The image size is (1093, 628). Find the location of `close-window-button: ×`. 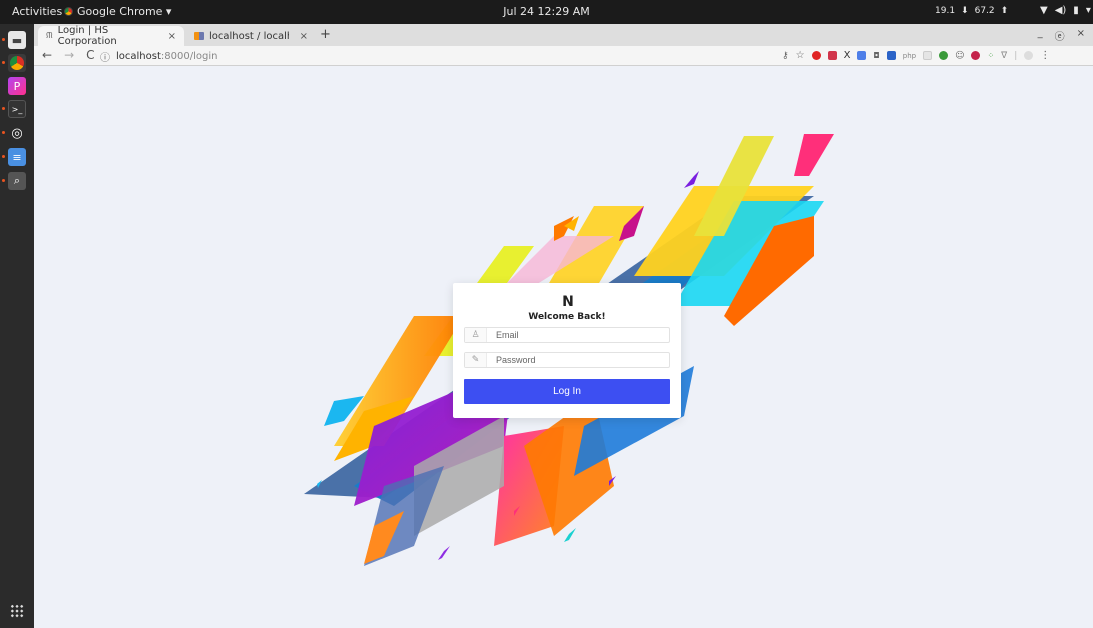

close-window-button: × is located at coordinates (1081, 35).